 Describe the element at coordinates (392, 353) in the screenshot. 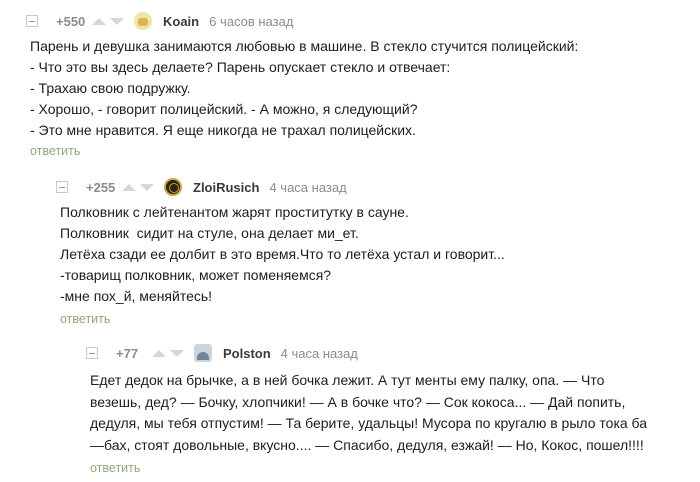

I see `comment-header: +77 Polston 4 часа назад` at that location.